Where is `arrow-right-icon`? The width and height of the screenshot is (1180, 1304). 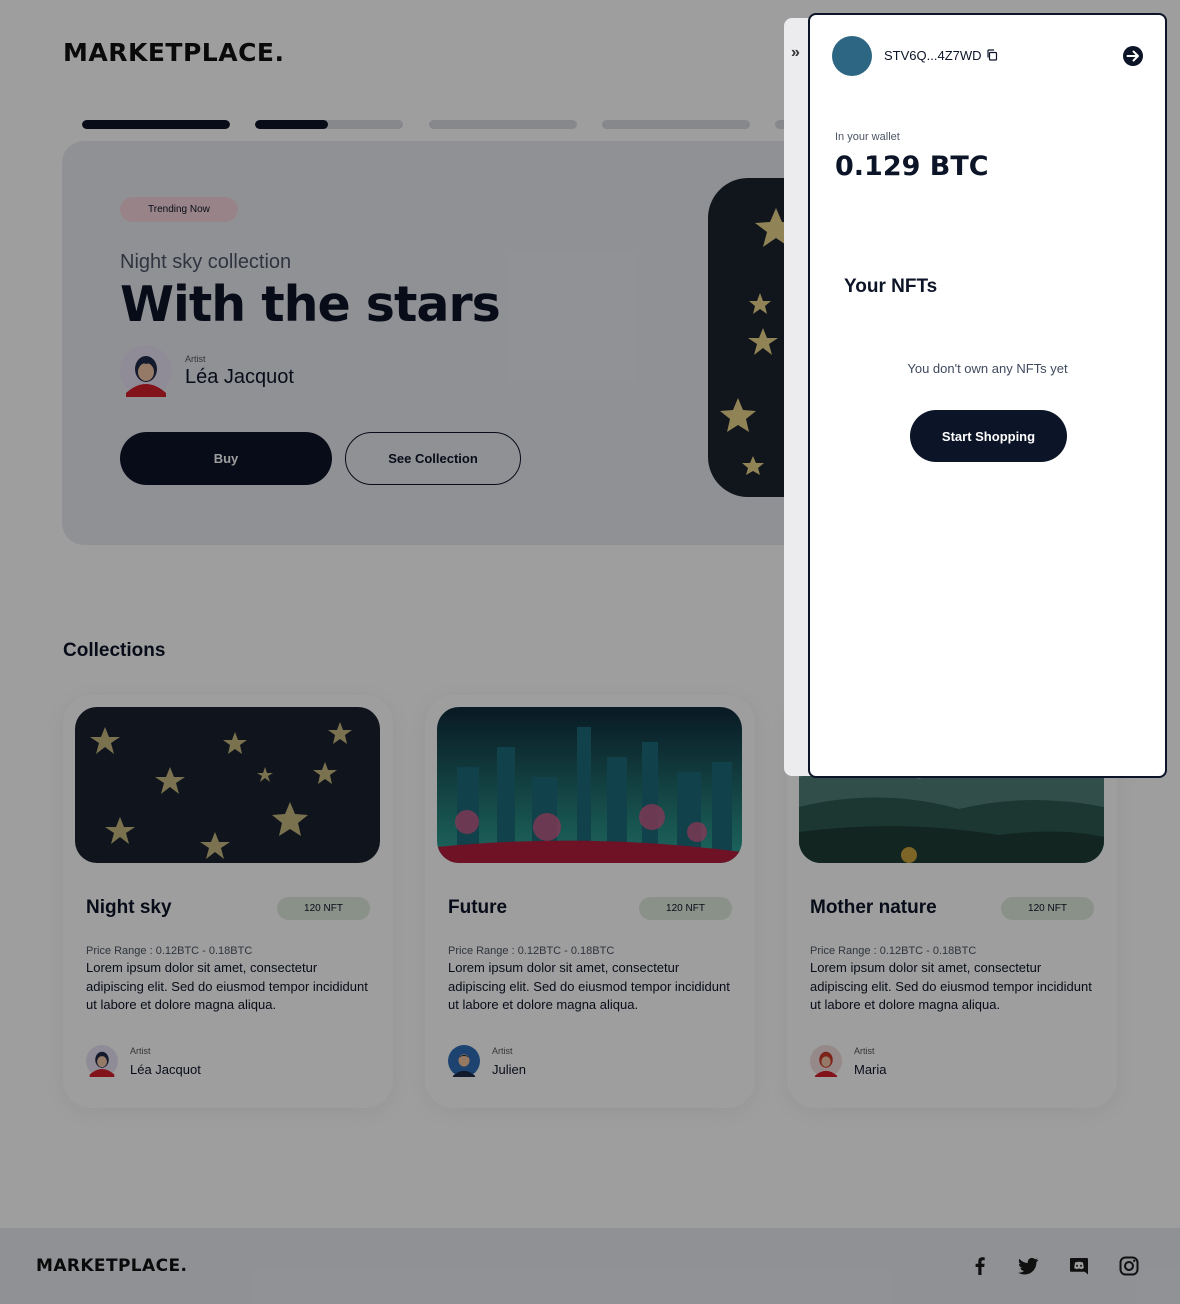
arrow-right-icon is located at coordinates (1133, 56).